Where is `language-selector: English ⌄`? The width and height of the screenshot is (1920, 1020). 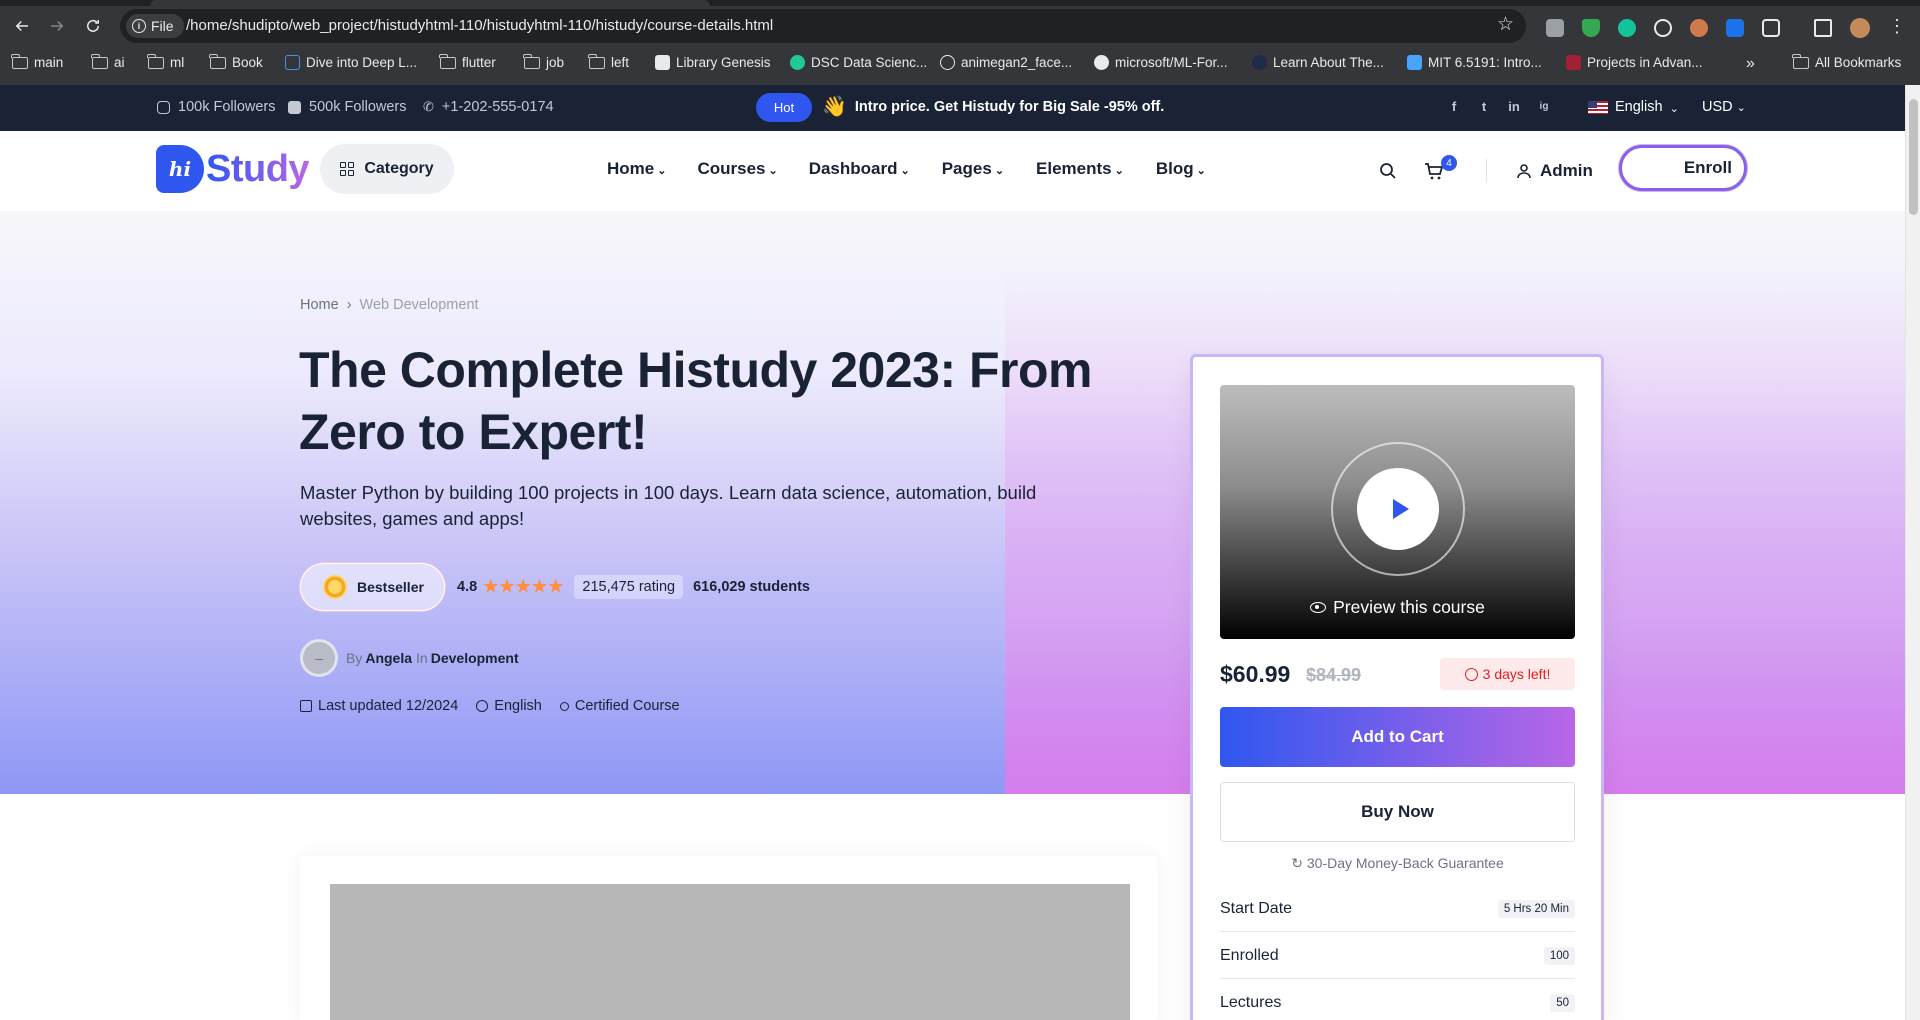 language-selector: English ⌄ is located at coordinates (1633, 107).